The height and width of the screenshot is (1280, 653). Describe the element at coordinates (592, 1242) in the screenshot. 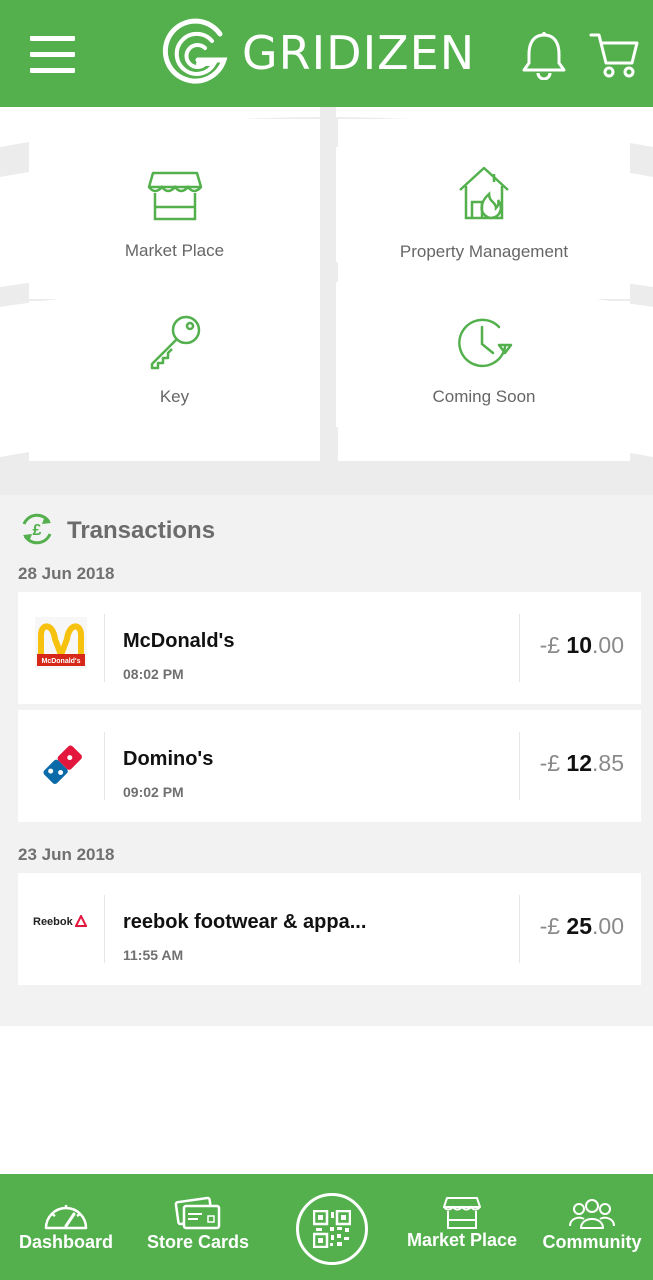

I see `nav-label: Community` at that location.